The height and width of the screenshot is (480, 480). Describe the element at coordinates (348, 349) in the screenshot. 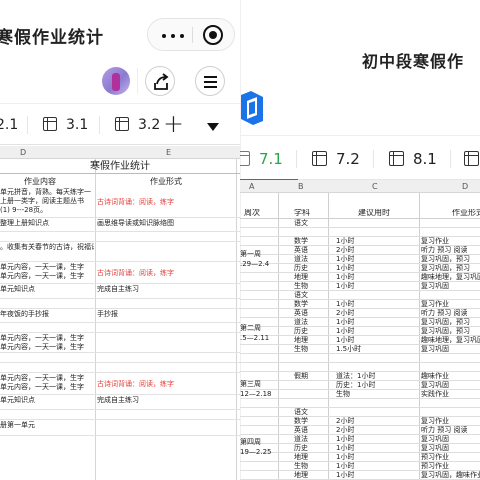

I see `table-cell: 1.5小时` at that location.